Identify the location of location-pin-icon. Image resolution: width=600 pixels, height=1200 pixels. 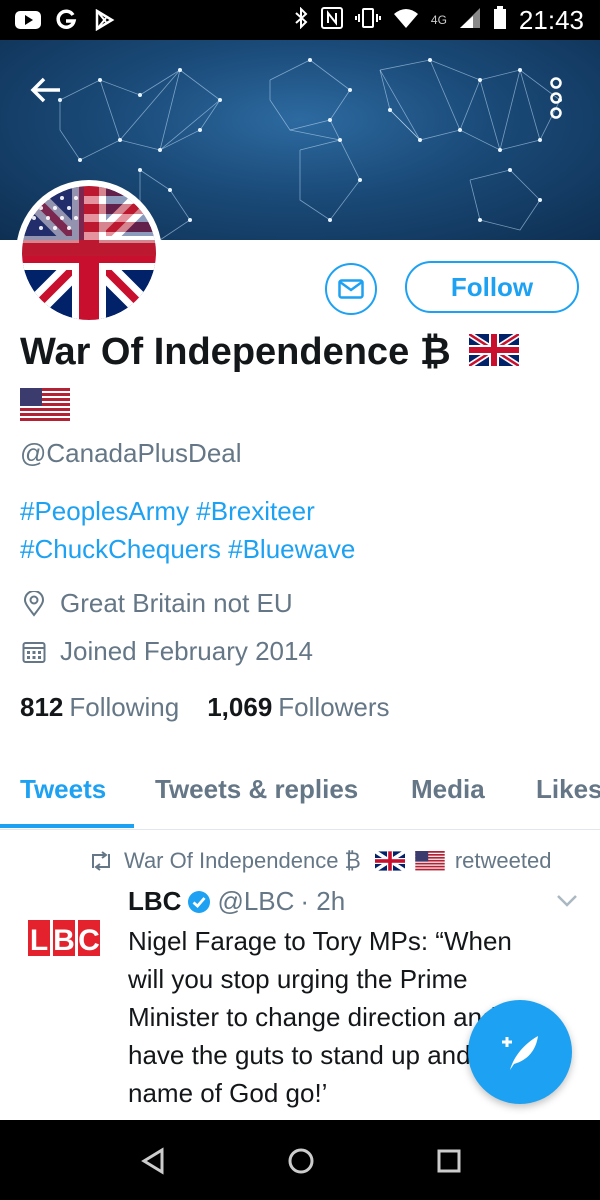
(34, 604).